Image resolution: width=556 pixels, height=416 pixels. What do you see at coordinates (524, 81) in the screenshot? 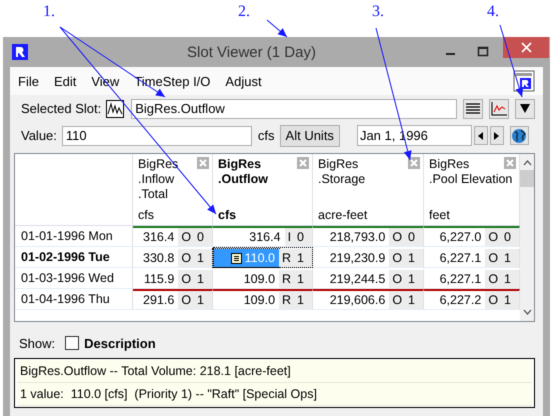
I see `window-logo-icon` at bounding box center [524, 81].